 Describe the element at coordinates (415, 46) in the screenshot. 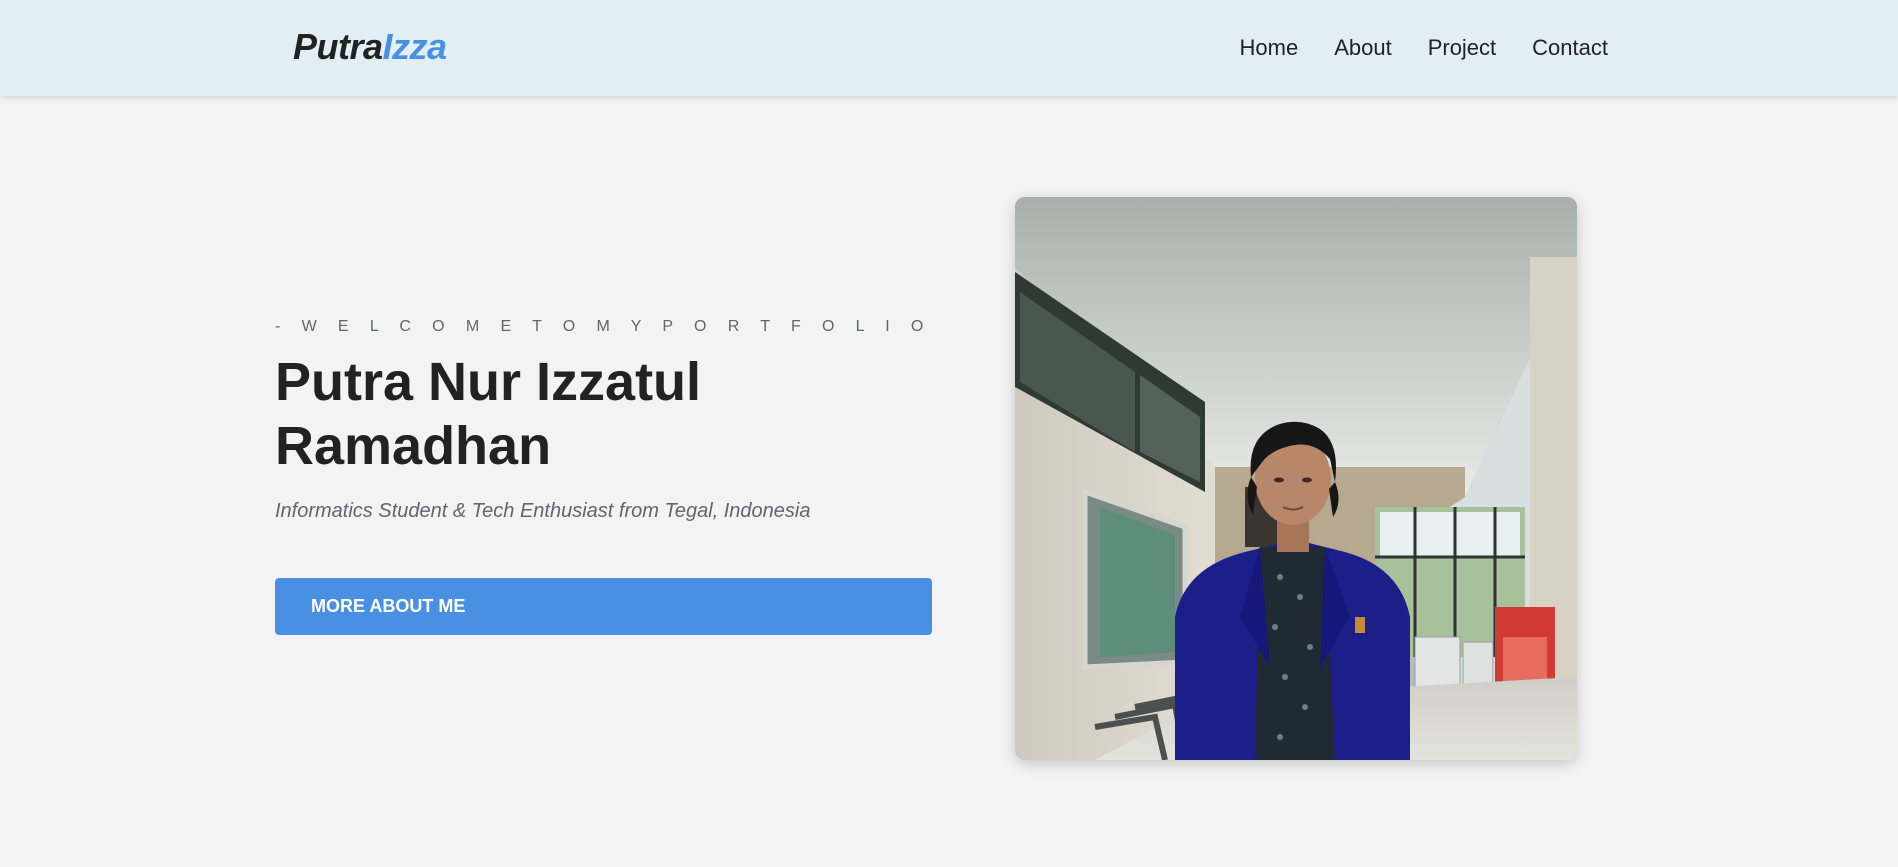

I see `logo-text-accent: Izza` at that location.